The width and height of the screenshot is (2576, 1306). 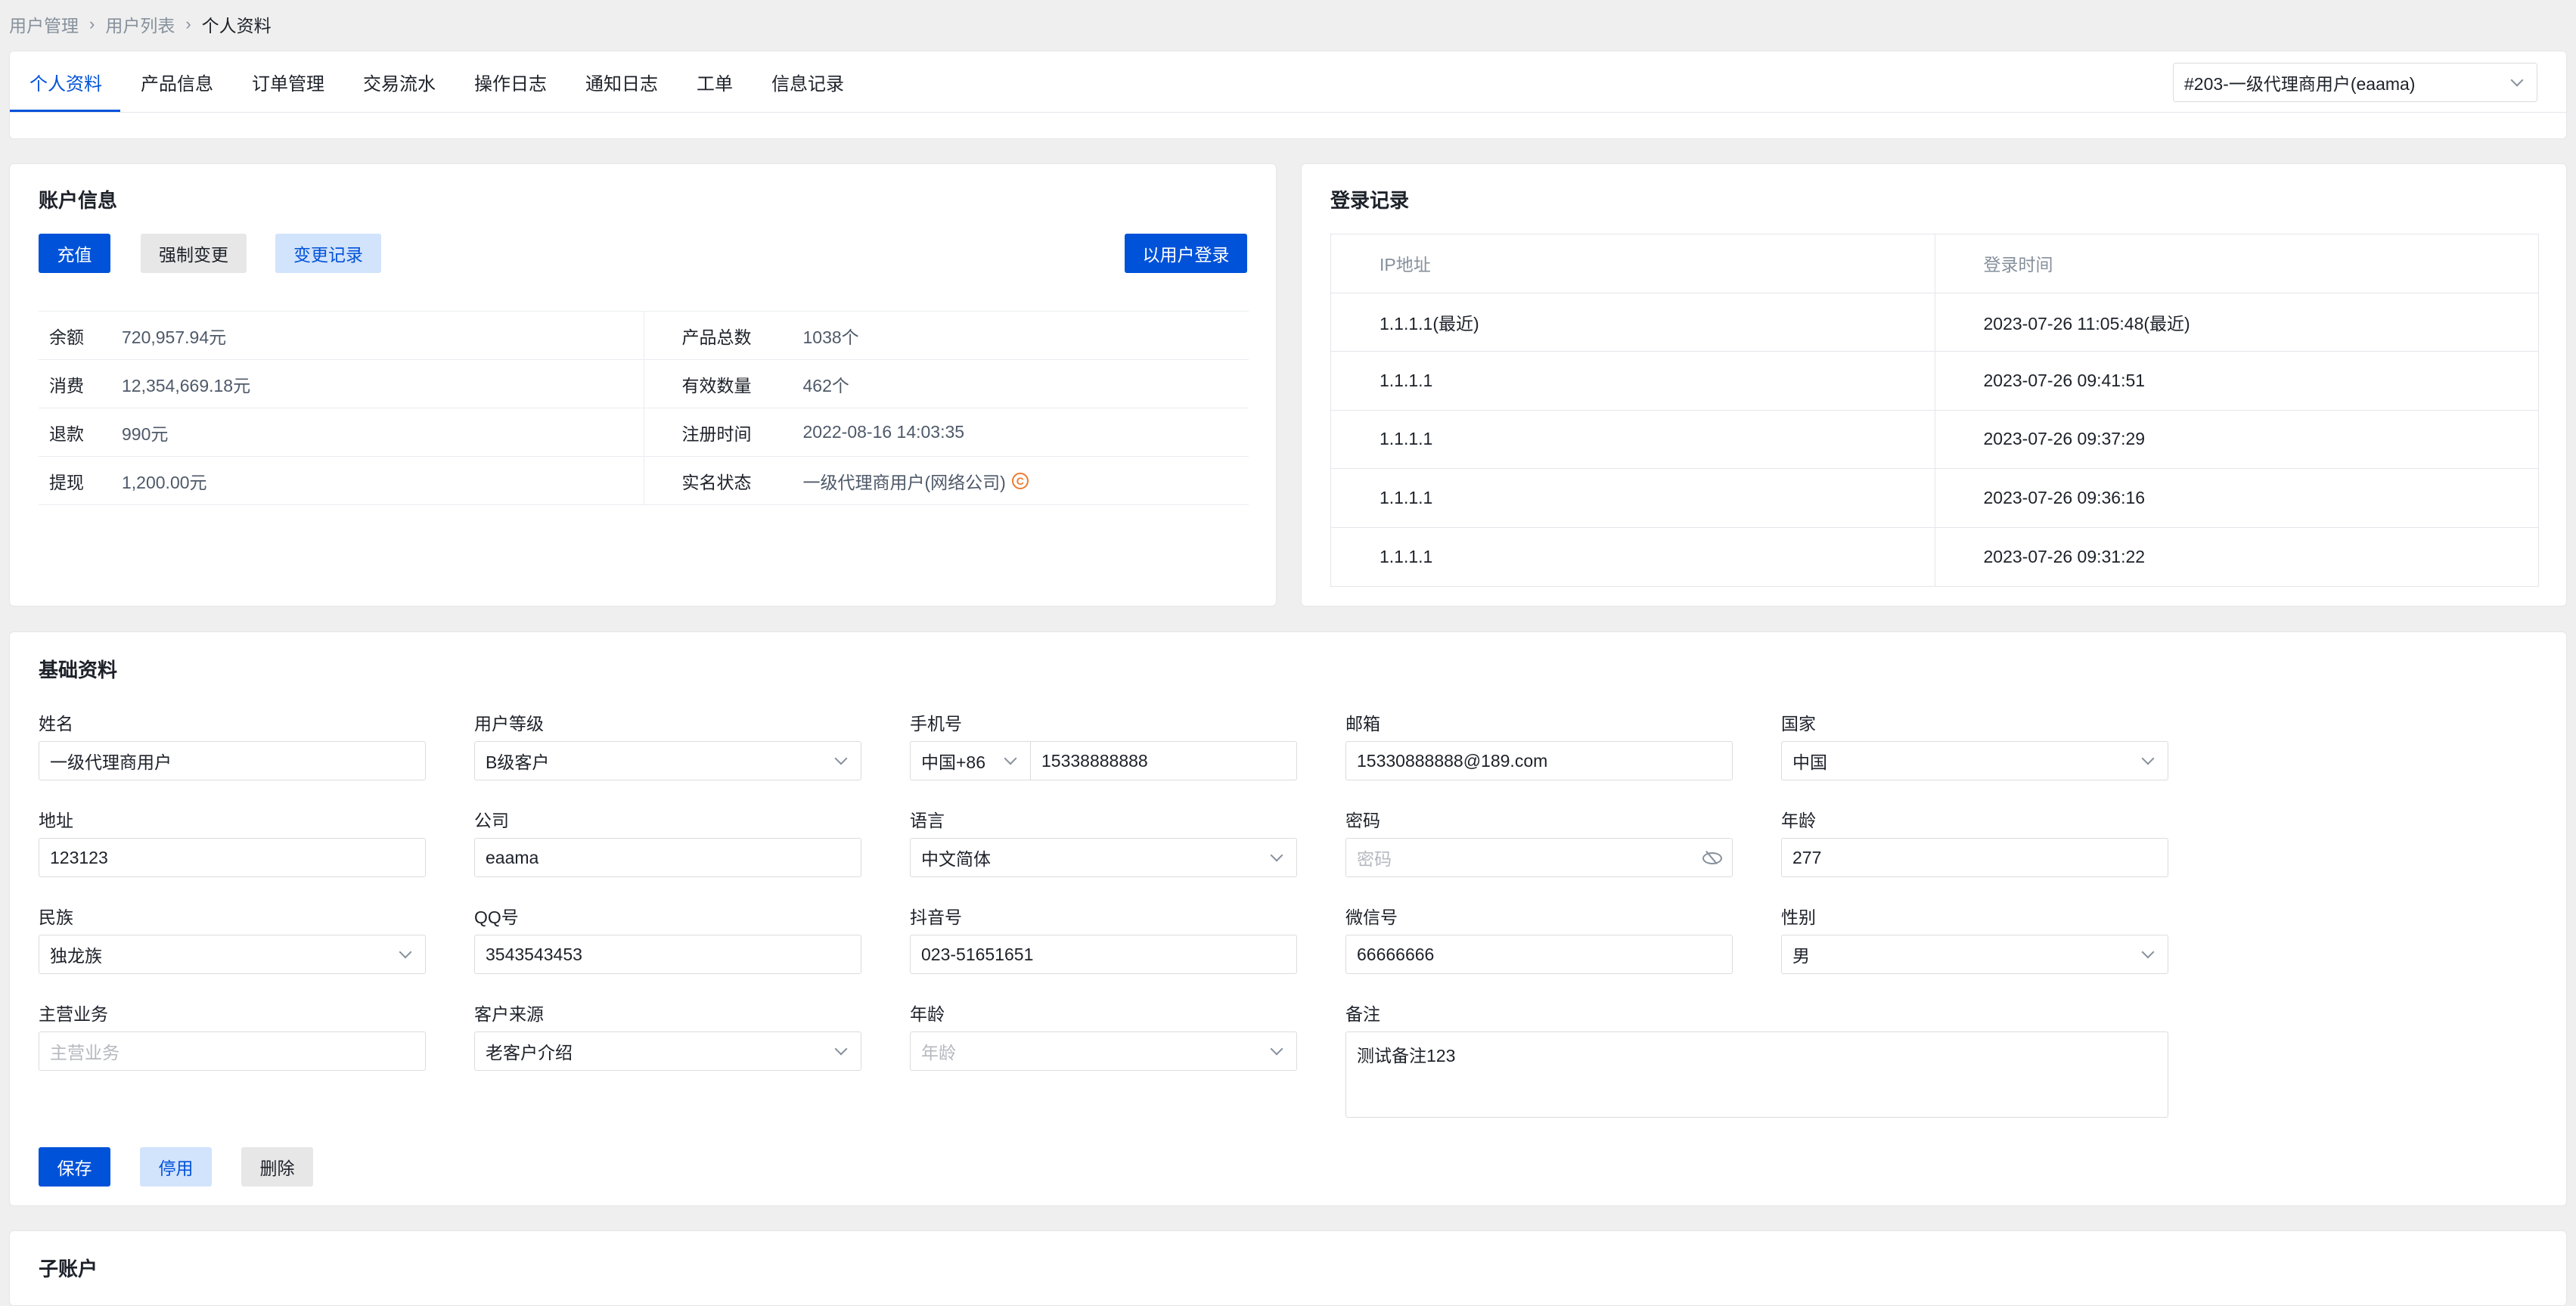 What do you see at coordinates (399, 81) in the screenshot?
I see `tab-transactions: 交易流水` at bounding box center [399, 81].